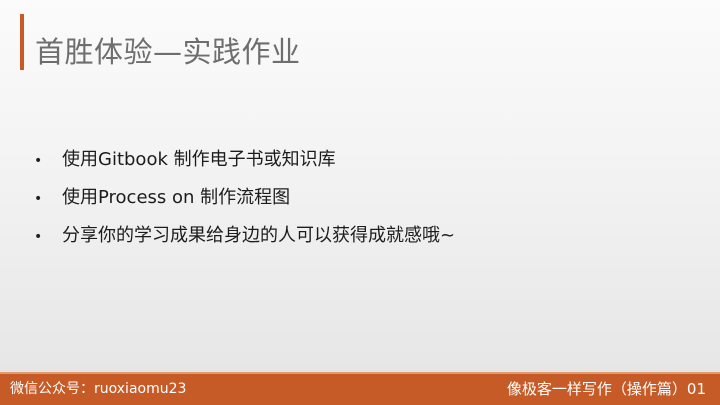 The height and width of the screenshot is (405, 720). Describe the element at coordinates (98, 389) in the screenshot. I see `footer-wechat-account: 微信公众号：ruoxiaomu23` at that location.